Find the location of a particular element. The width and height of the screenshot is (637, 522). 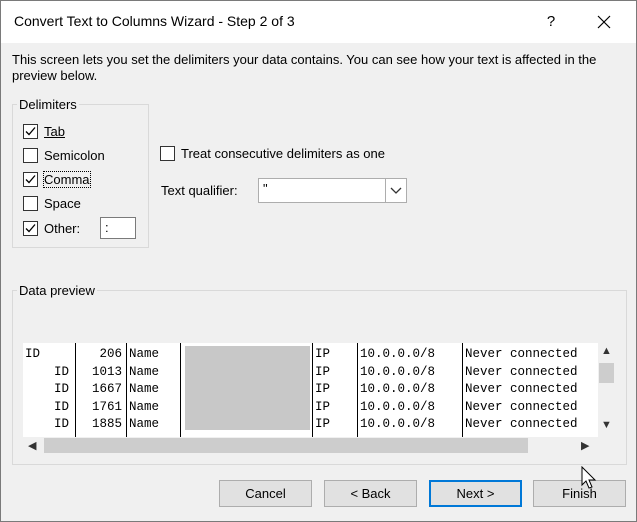

scroll-up-icon: ▲ is located at coordinates (606, 351).